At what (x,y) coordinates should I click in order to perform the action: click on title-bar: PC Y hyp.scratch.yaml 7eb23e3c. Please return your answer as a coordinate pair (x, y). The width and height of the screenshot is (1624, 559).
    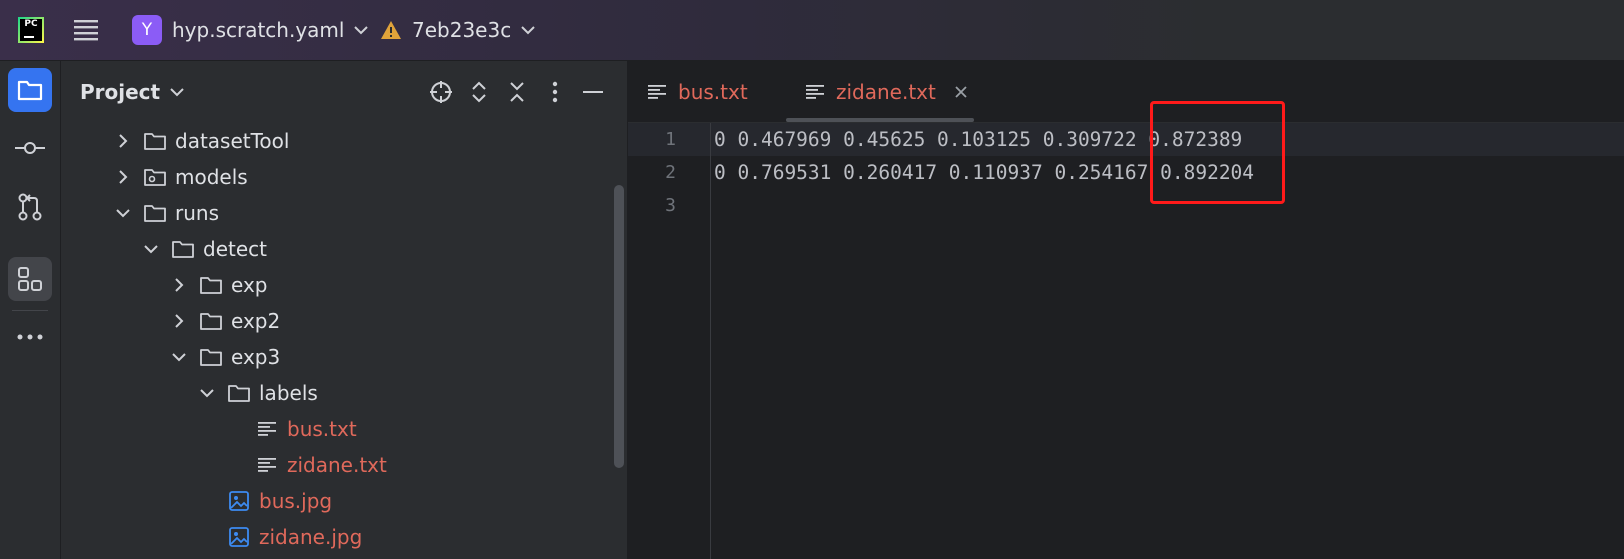
    Looking at the image, I should click on (812, 30).